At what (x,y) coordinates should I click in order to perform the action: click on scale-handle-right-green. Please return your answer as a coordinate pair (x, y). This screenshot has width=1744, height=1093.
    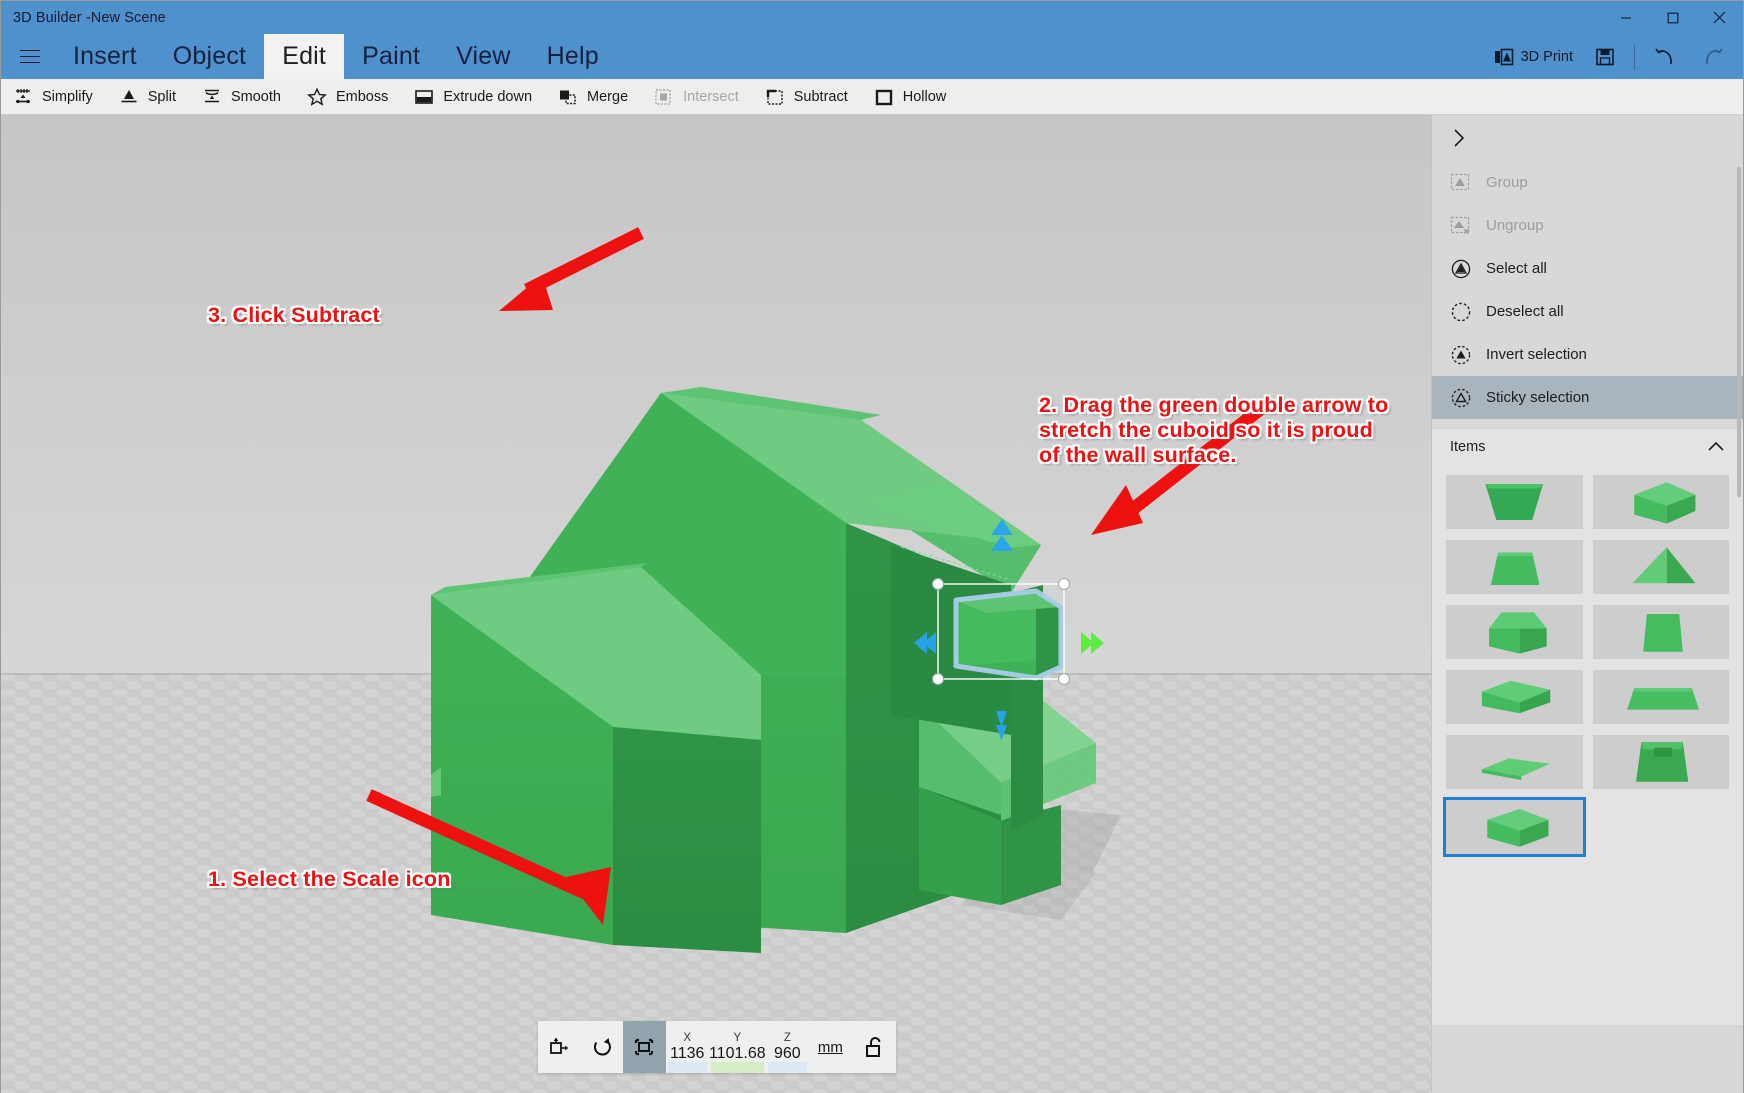
    Looking at the image, I should click on (1092, 643).